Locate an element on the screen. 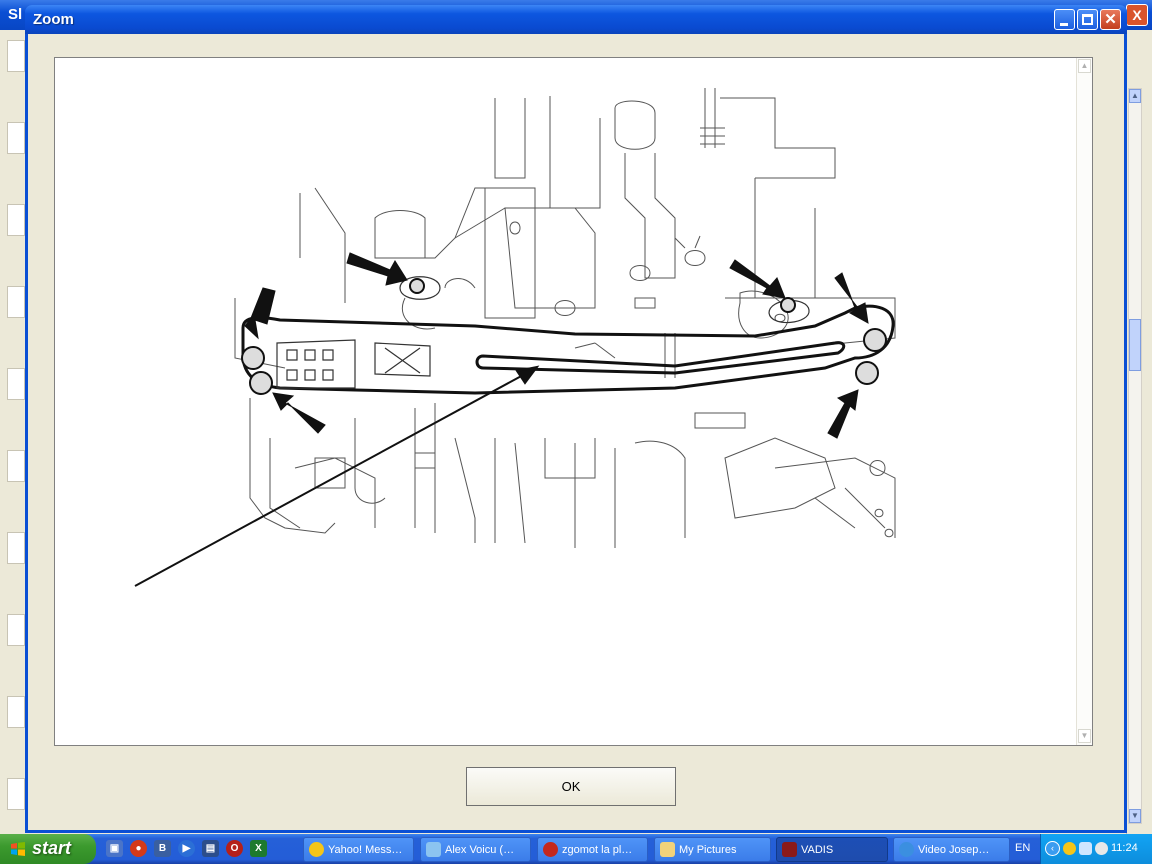  maximize-icon is located at coordinates (1087, 19).